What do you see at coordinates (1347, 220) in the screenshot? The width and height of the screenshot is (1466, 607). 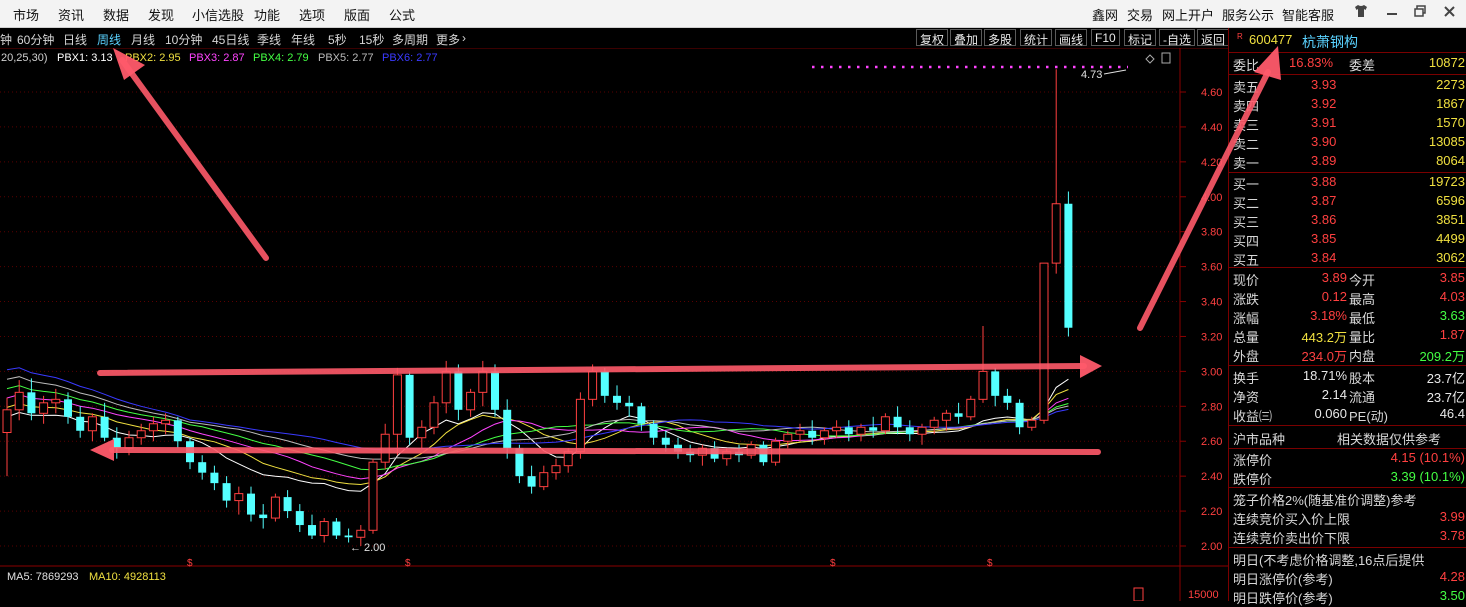 I see `bid-level-row: 买三 3.86 3851` at bounding box center [1347, 220].